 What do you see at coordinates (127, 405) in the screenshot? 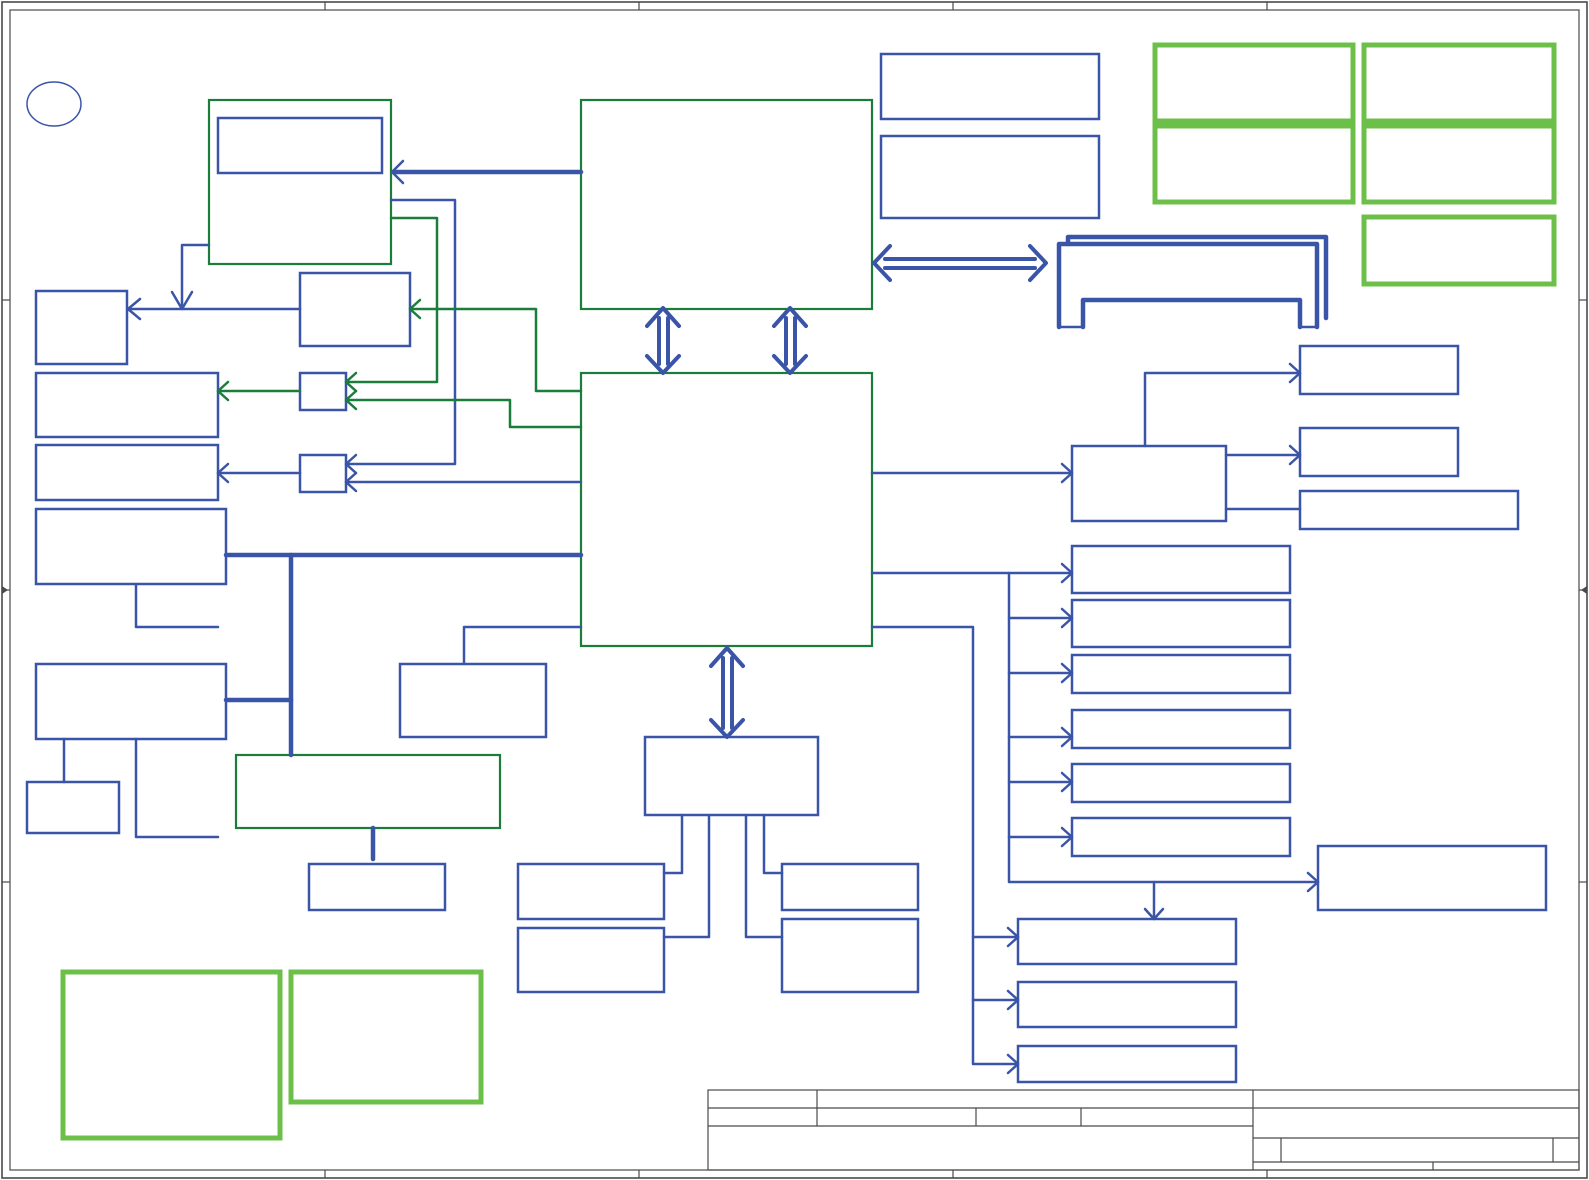
I see `left-block-b` at bounding box center [127, 405].